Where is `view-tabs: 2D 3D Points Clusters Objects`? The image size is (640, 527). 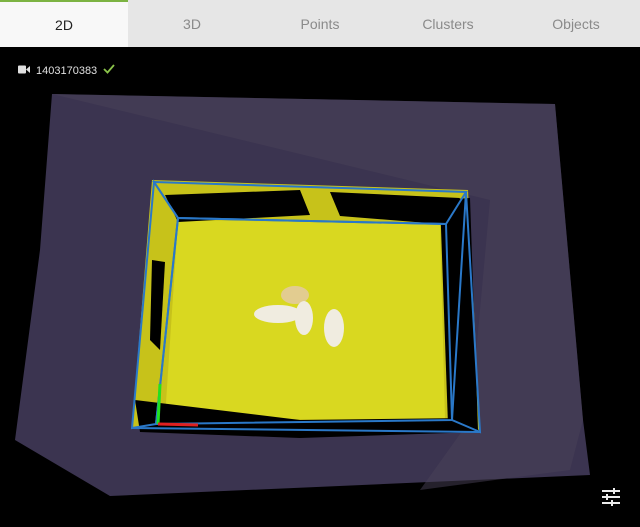
view-tabs: 2D 3D Points Clusters Objects is located at coordinates (320, 23).